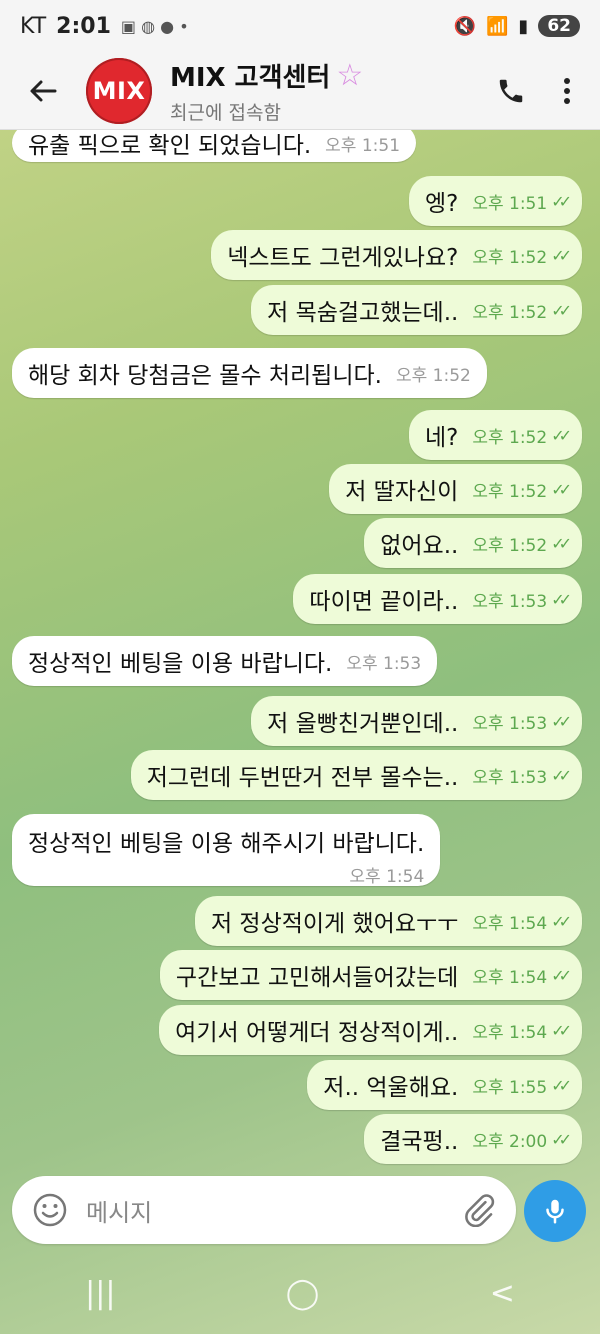 The height and width of the screenshot is (1334, 600). What do you see at coordinates (510, 1141) in the screenshot?
I see `message-time: 오후 2:00` at bounding box center [510, 1141].